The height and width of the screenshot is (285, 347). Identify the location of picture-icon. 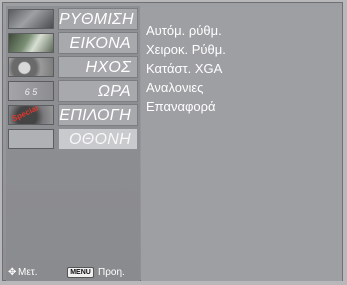
(31, 43).